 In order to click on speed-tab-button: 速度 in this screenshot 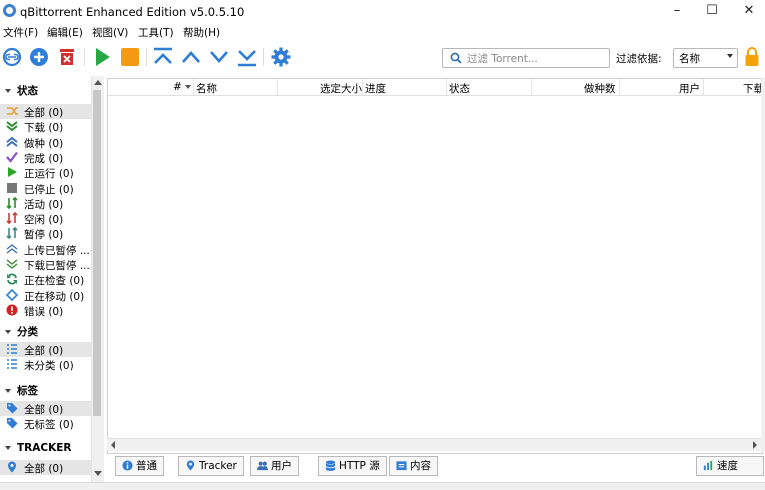, I will do `click(730, 466)`.